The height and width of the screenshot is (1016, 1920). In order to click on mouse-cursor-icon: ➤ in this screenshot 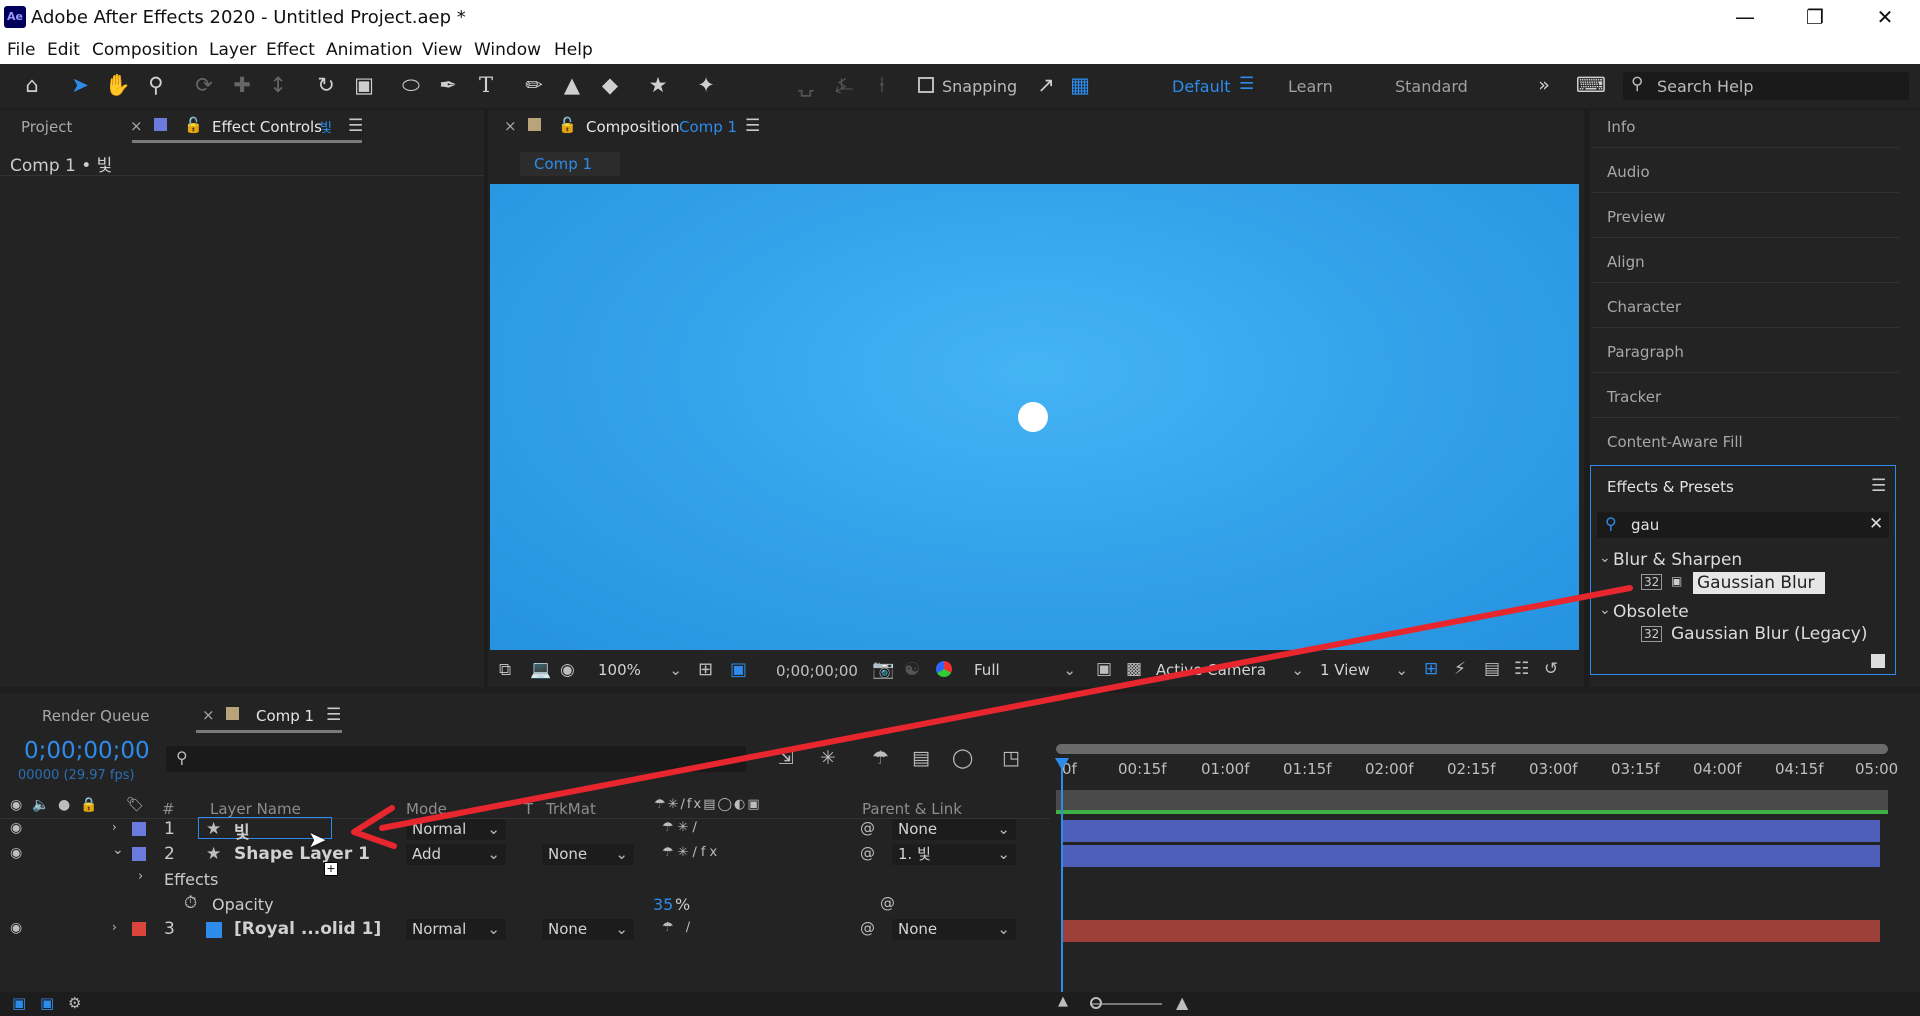, I will do `click(317, 840)`.